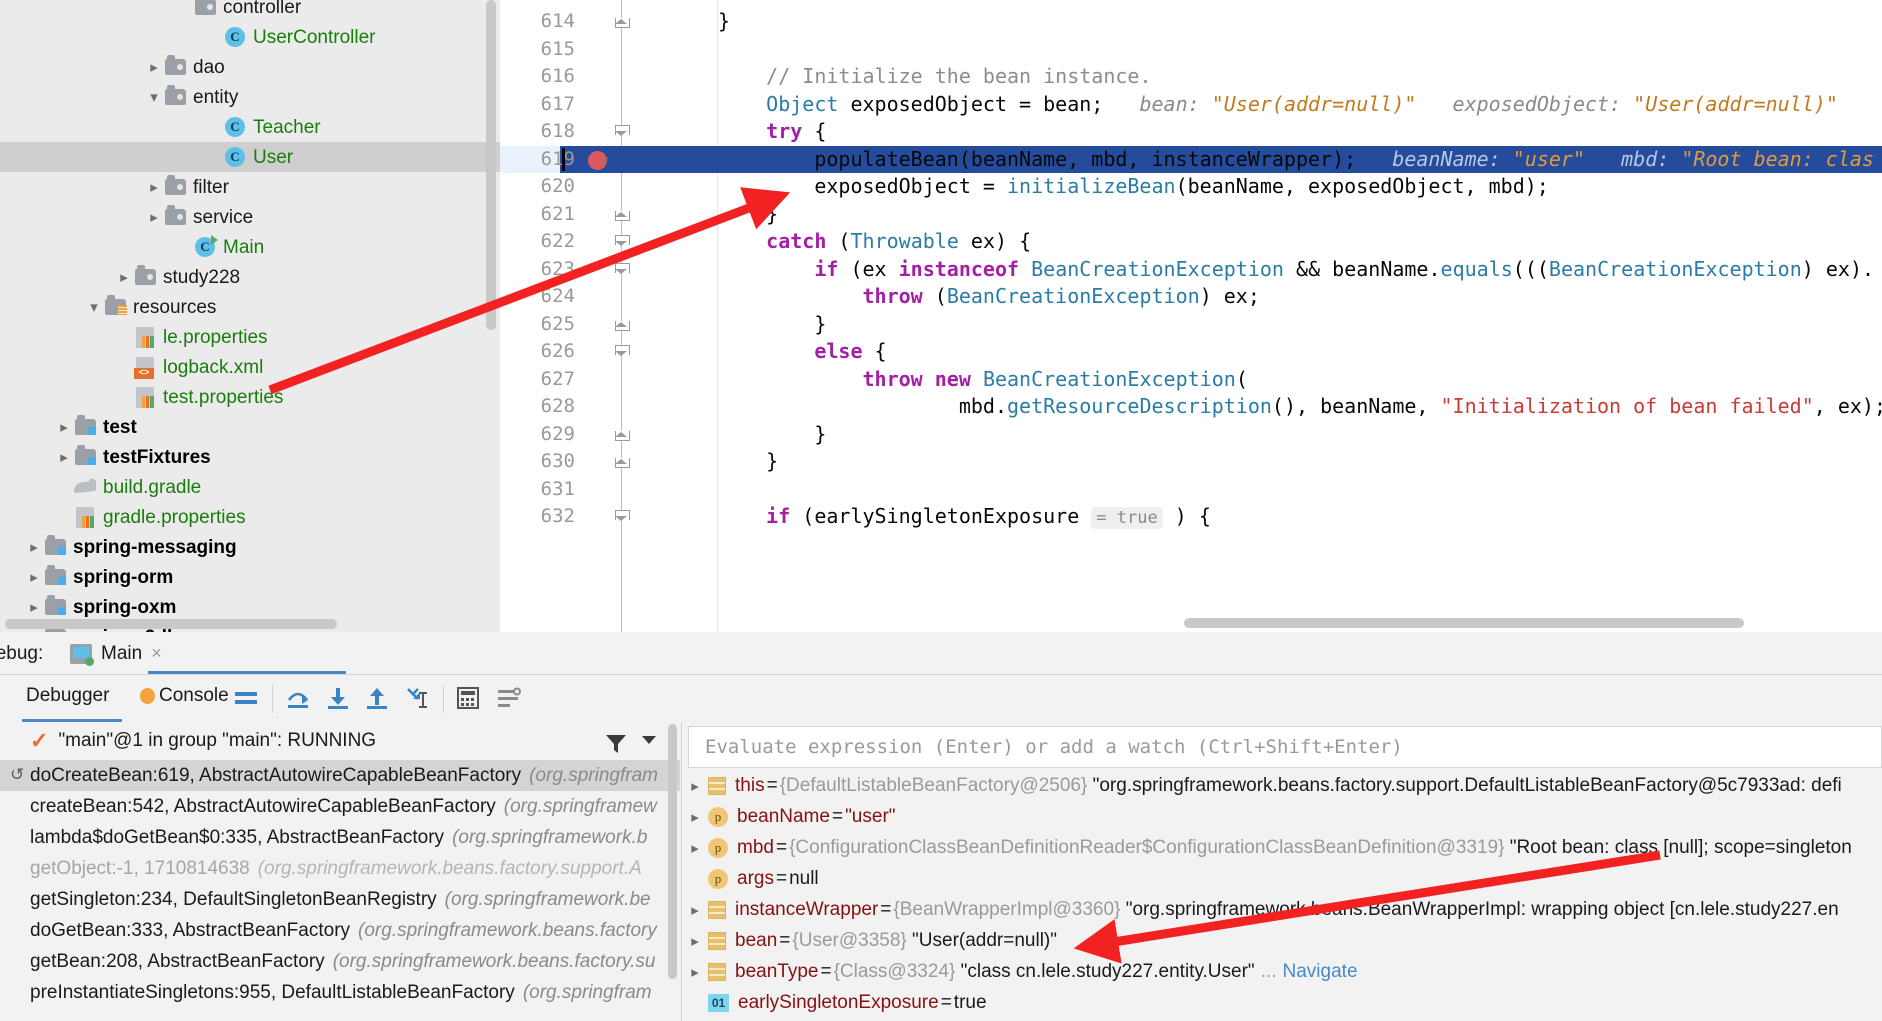 The height and width of the screenshot is (1021, 1882). What do you see at coordinates (338, 698) in the screenshot?
I see `step-into-button` at bounding box center [338, 698].